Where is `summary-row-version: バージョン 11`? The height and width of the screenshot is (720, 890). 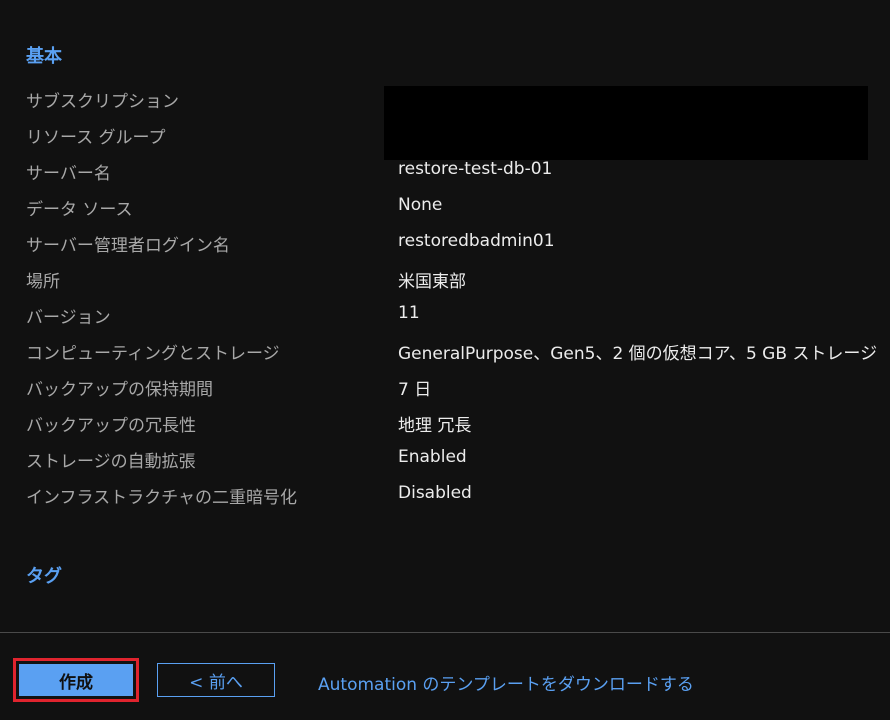 summary-row-version: バージョン 11 is located at coordinates (445, 314).